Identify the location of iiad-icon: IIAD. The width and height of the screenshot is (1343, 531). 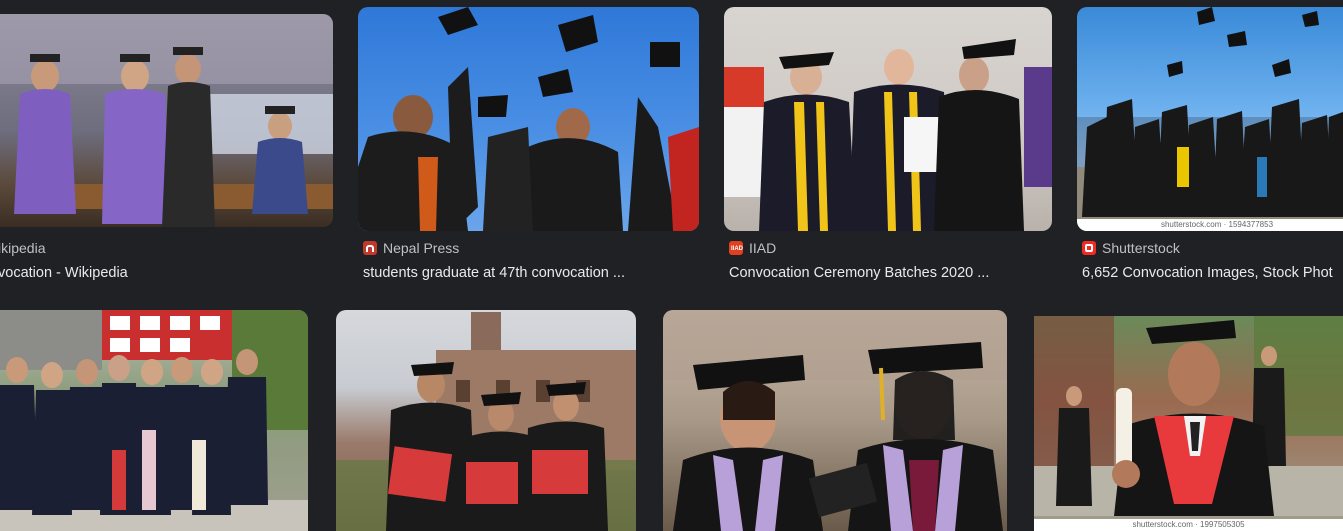
(736, 248).